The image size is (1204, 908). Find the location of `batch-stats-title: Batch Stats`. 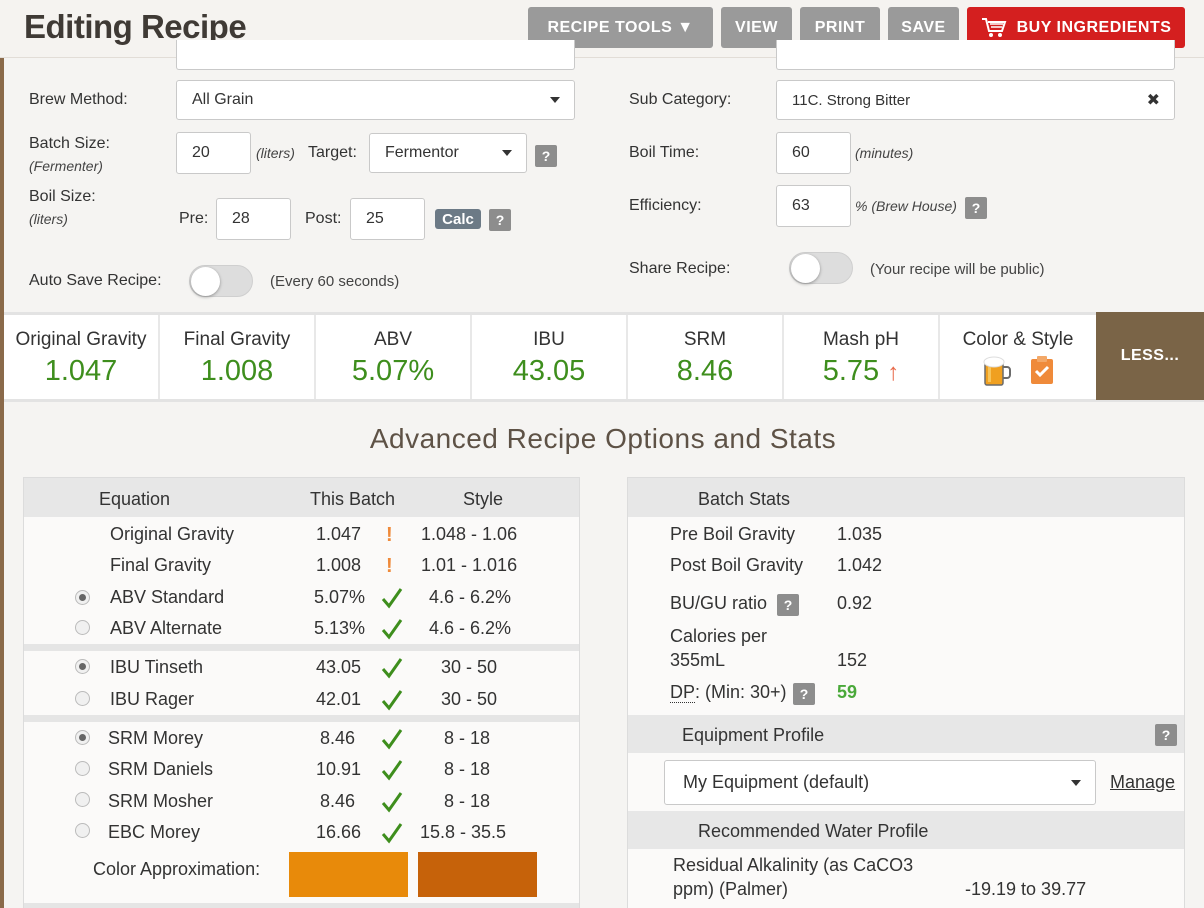

batch-stats-title: Batch Stats is located at coordinates (744, 499).